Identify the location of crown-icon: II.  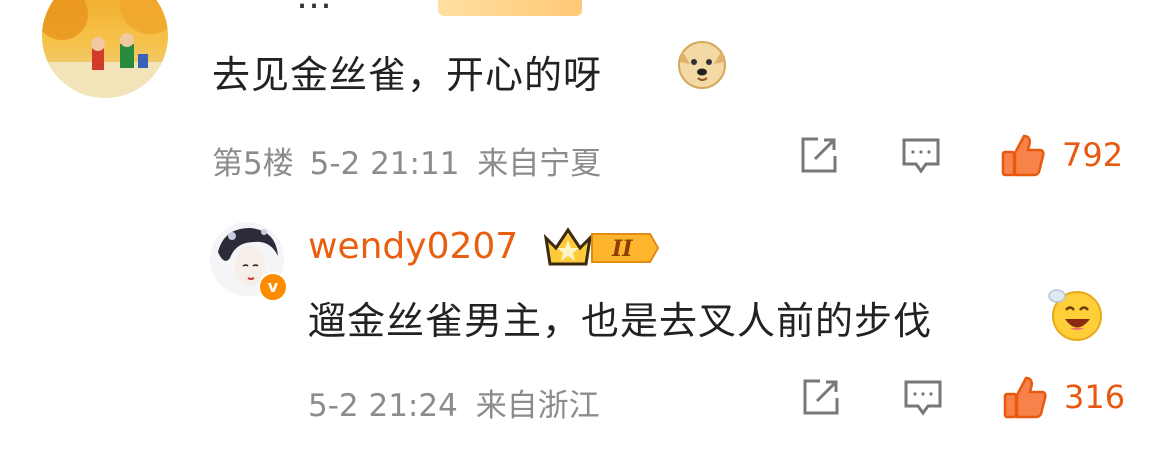
(601, 246).